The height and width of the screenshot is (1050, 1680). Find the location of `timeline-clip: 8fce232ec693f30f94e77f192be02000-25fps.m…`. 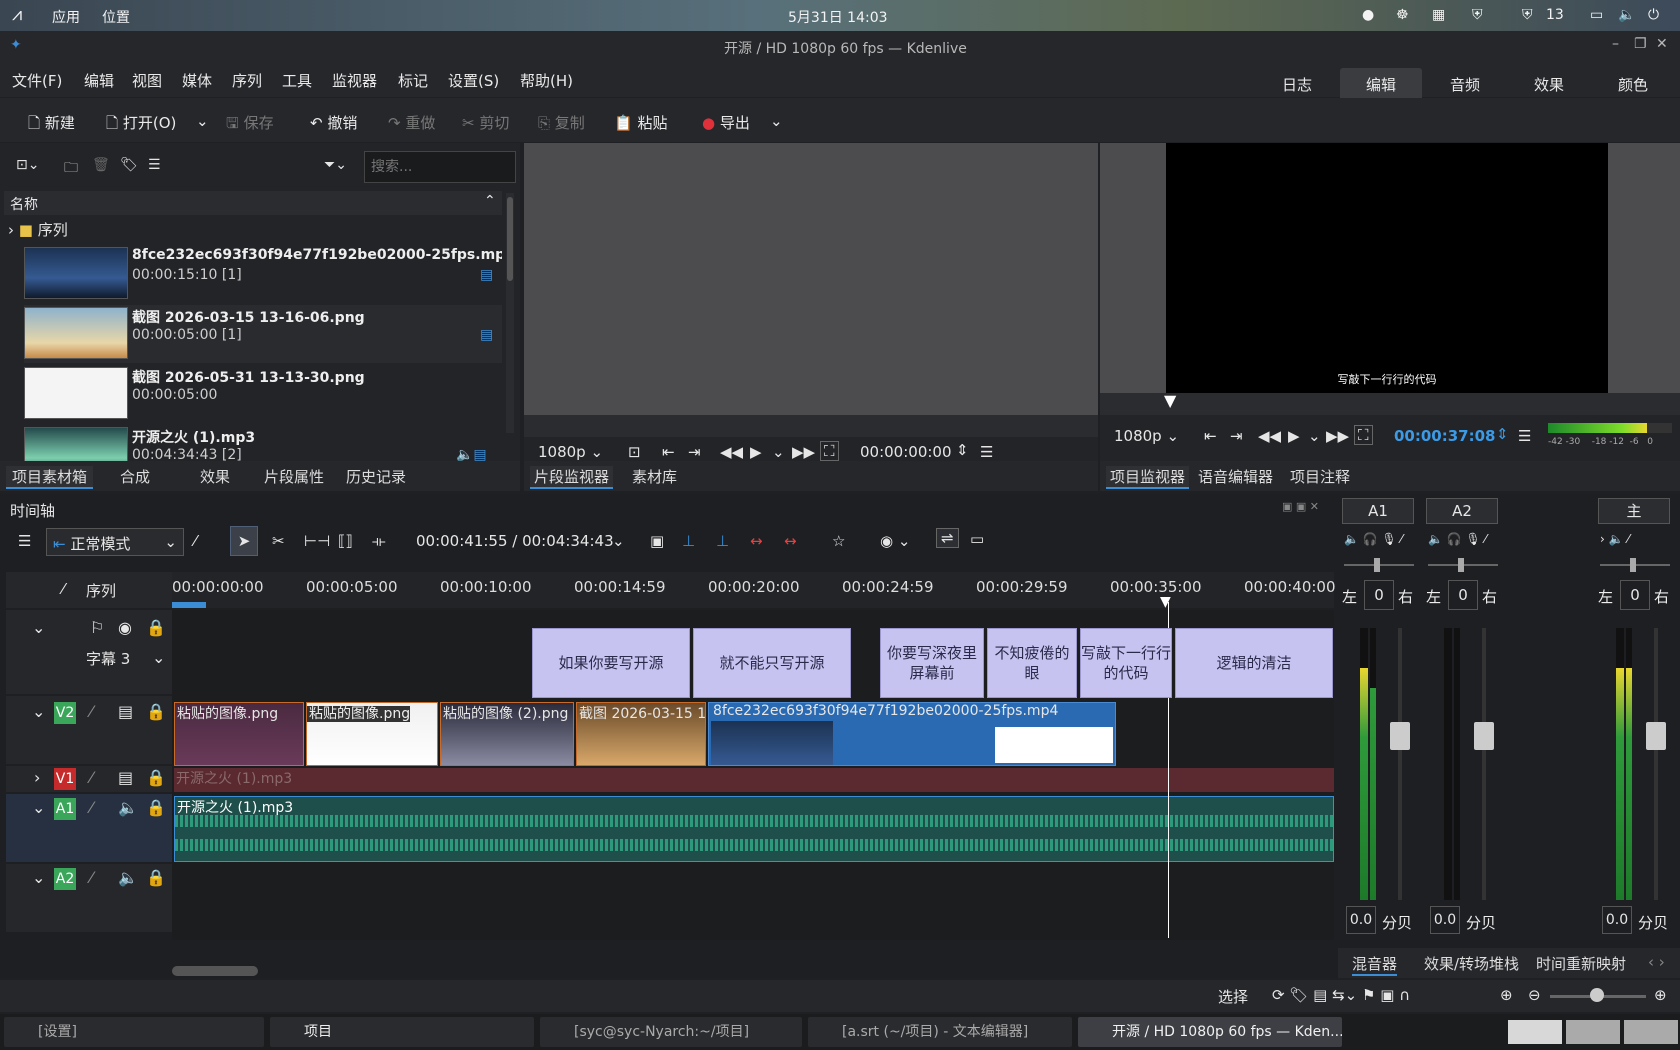

timeline-clip: 8fce232ec693f30f94e77f192be02000-25fps.m… is located at coordinates (912, 734).